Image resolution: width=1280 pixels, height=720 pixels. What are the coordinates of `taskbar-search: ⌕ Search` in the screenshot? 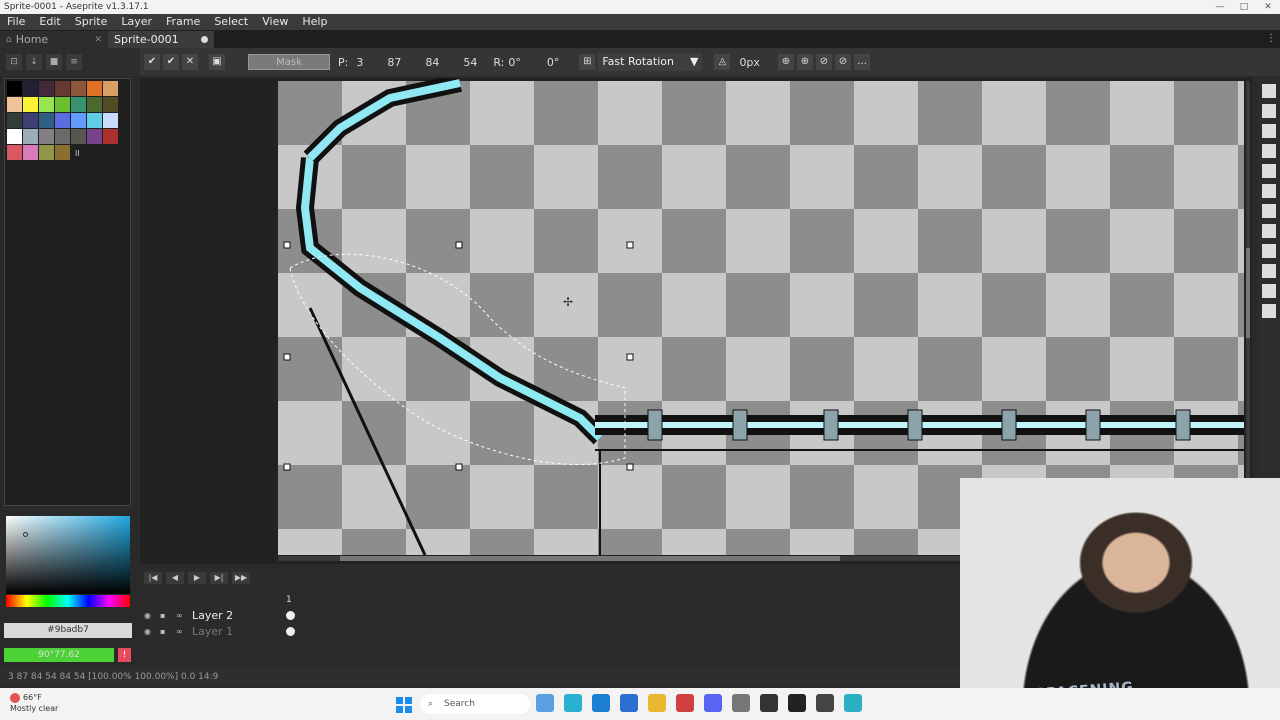 It's located at (475, 704).